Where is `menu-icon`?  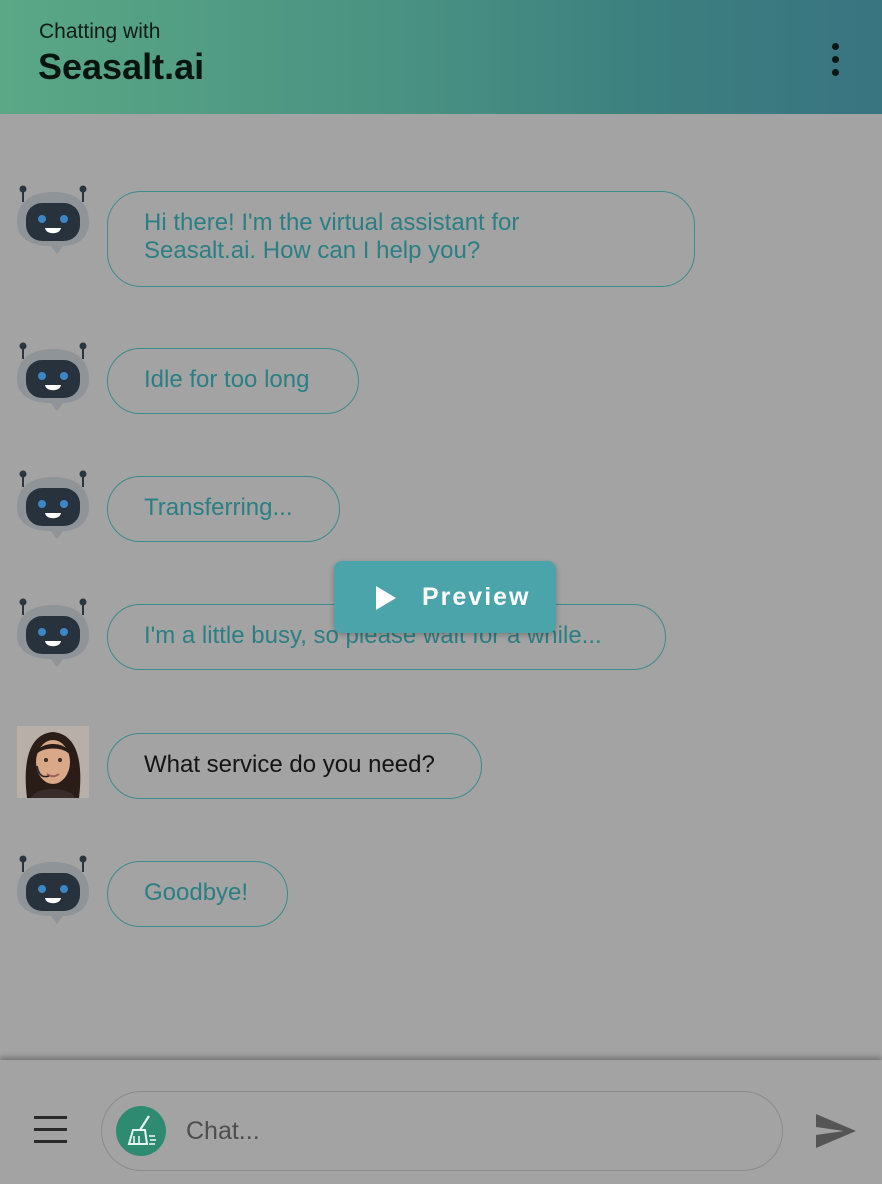 menu-icon is located at coordinates (51, 1130).